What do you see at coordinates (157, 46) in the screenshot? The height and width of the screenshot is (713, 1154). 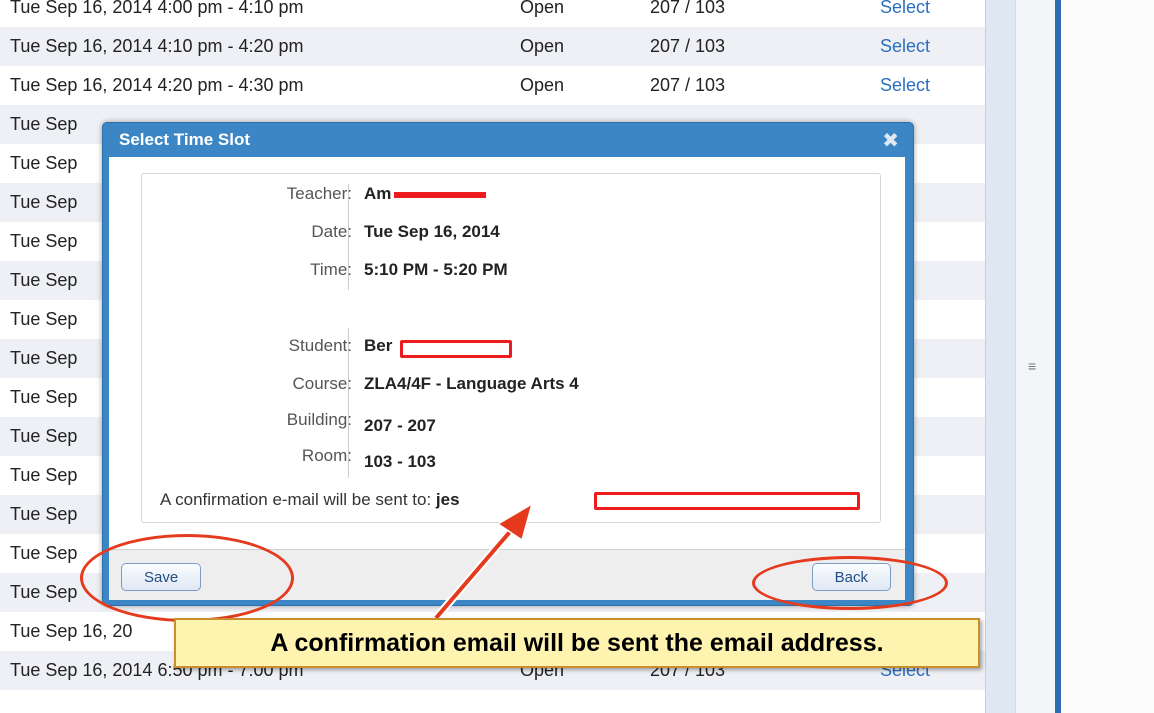 I see `table-cell-time: Tue Sep 16, 2014 4:10 pm - 4:20 pm` at bounding box center [157, 46].